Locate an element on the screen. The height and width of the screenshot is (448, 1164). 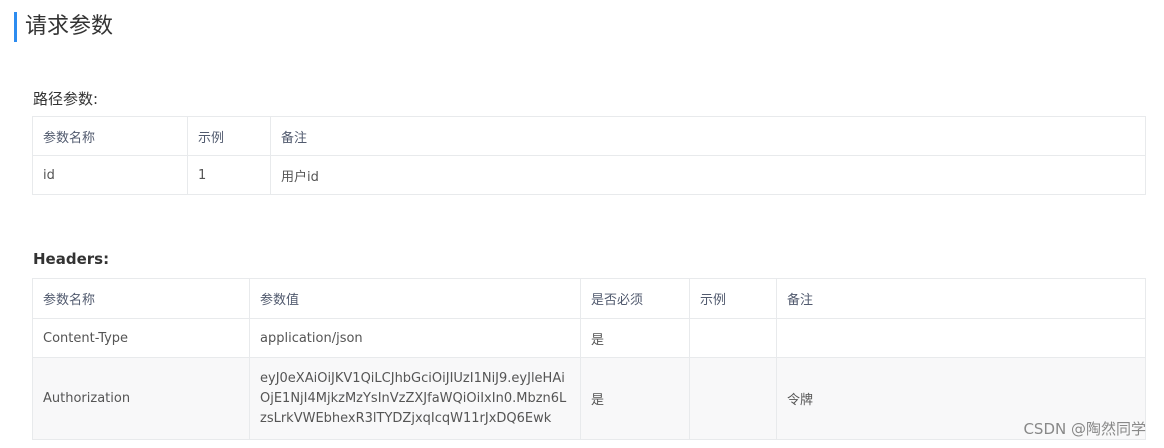
table-cell: 1 is located at coordinates (229, 175).